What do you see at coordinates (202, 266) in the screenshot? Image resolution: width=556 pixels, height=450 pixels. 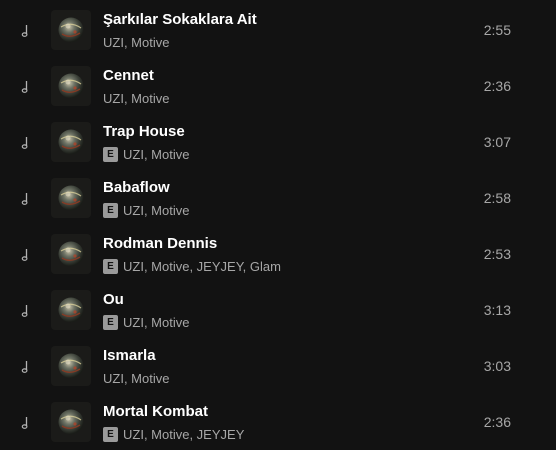 I see `track-artists: UZI, Motive, JEYJEY, Glam` at bounding box center [202, 266].